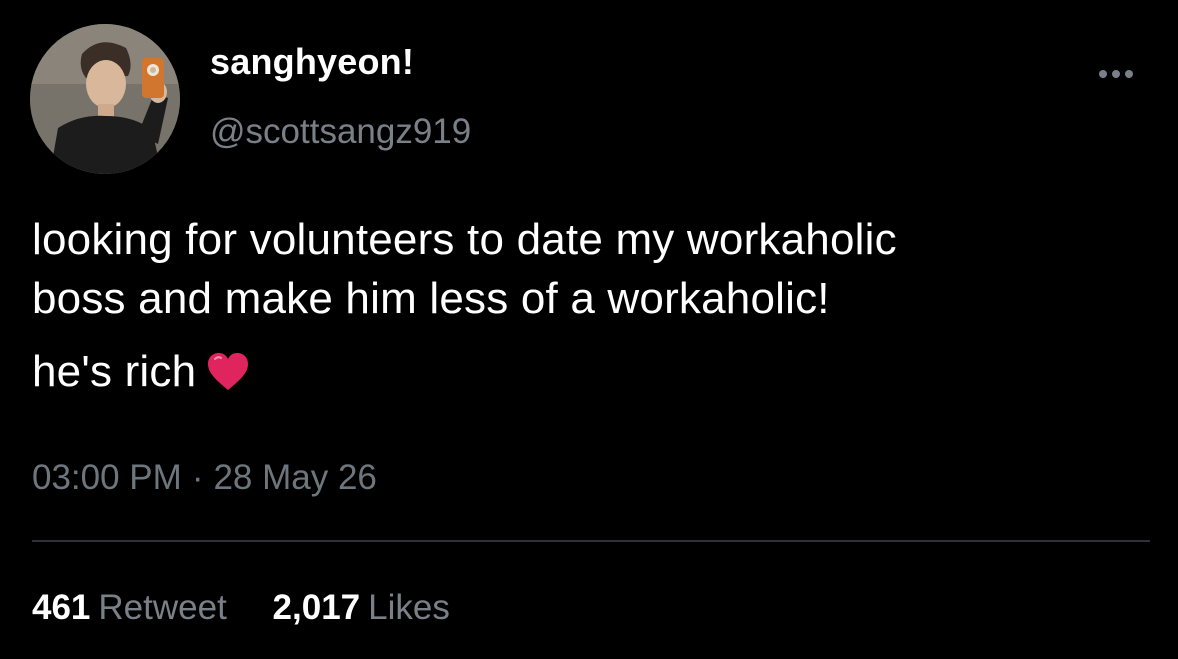 The width and height of the screenshot is (1178, 659). Describe the element at coordinates (409, 607) in the screenshot. I see `likes-label: Likes` at that location.